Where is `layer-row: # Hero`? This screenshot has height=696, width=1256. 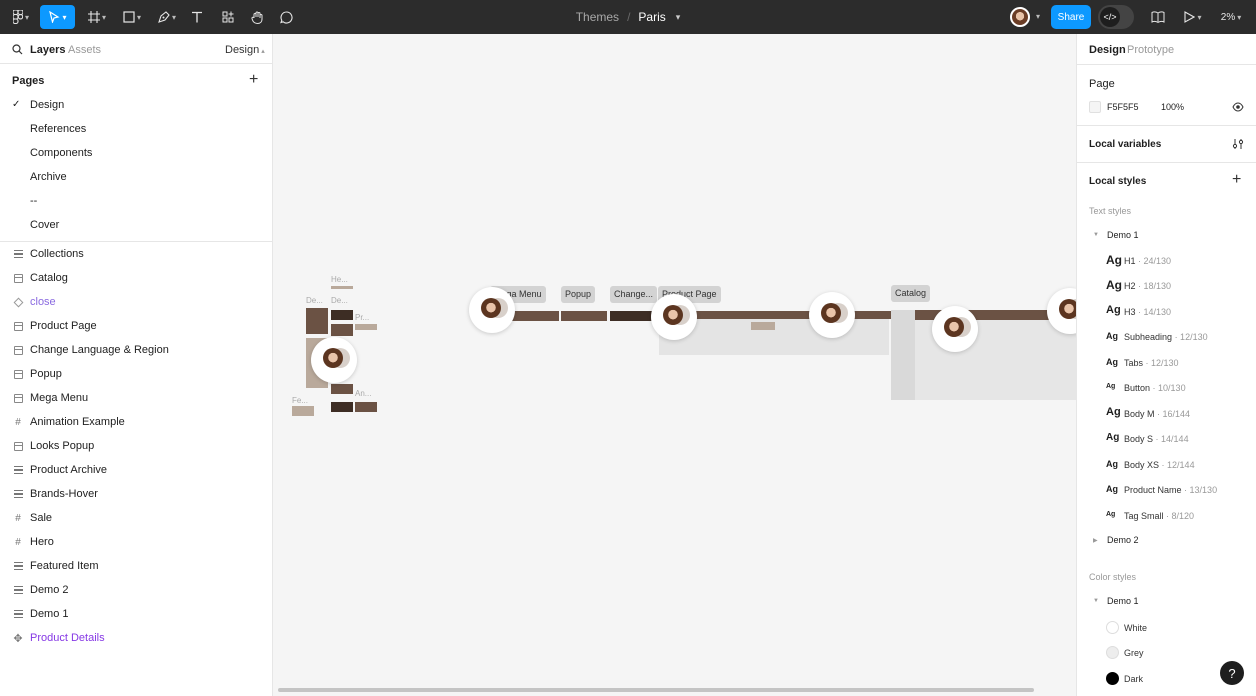
layer-row: # Hero is located at coordinates (136, 542).